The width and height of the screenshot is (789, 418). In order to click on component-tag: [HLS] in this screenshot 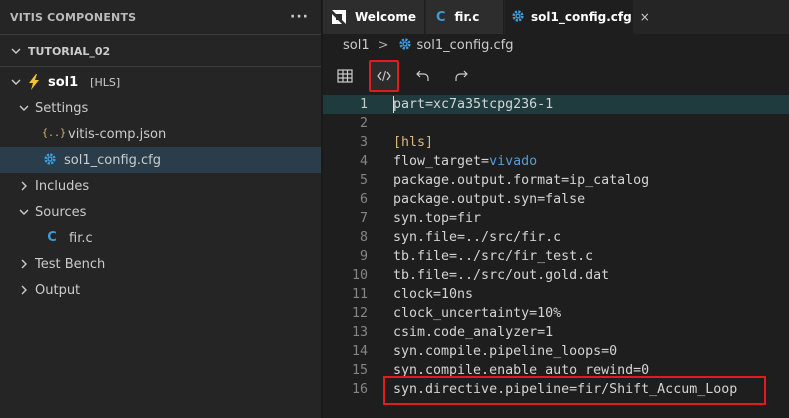, I will do `click(105, 82)`.